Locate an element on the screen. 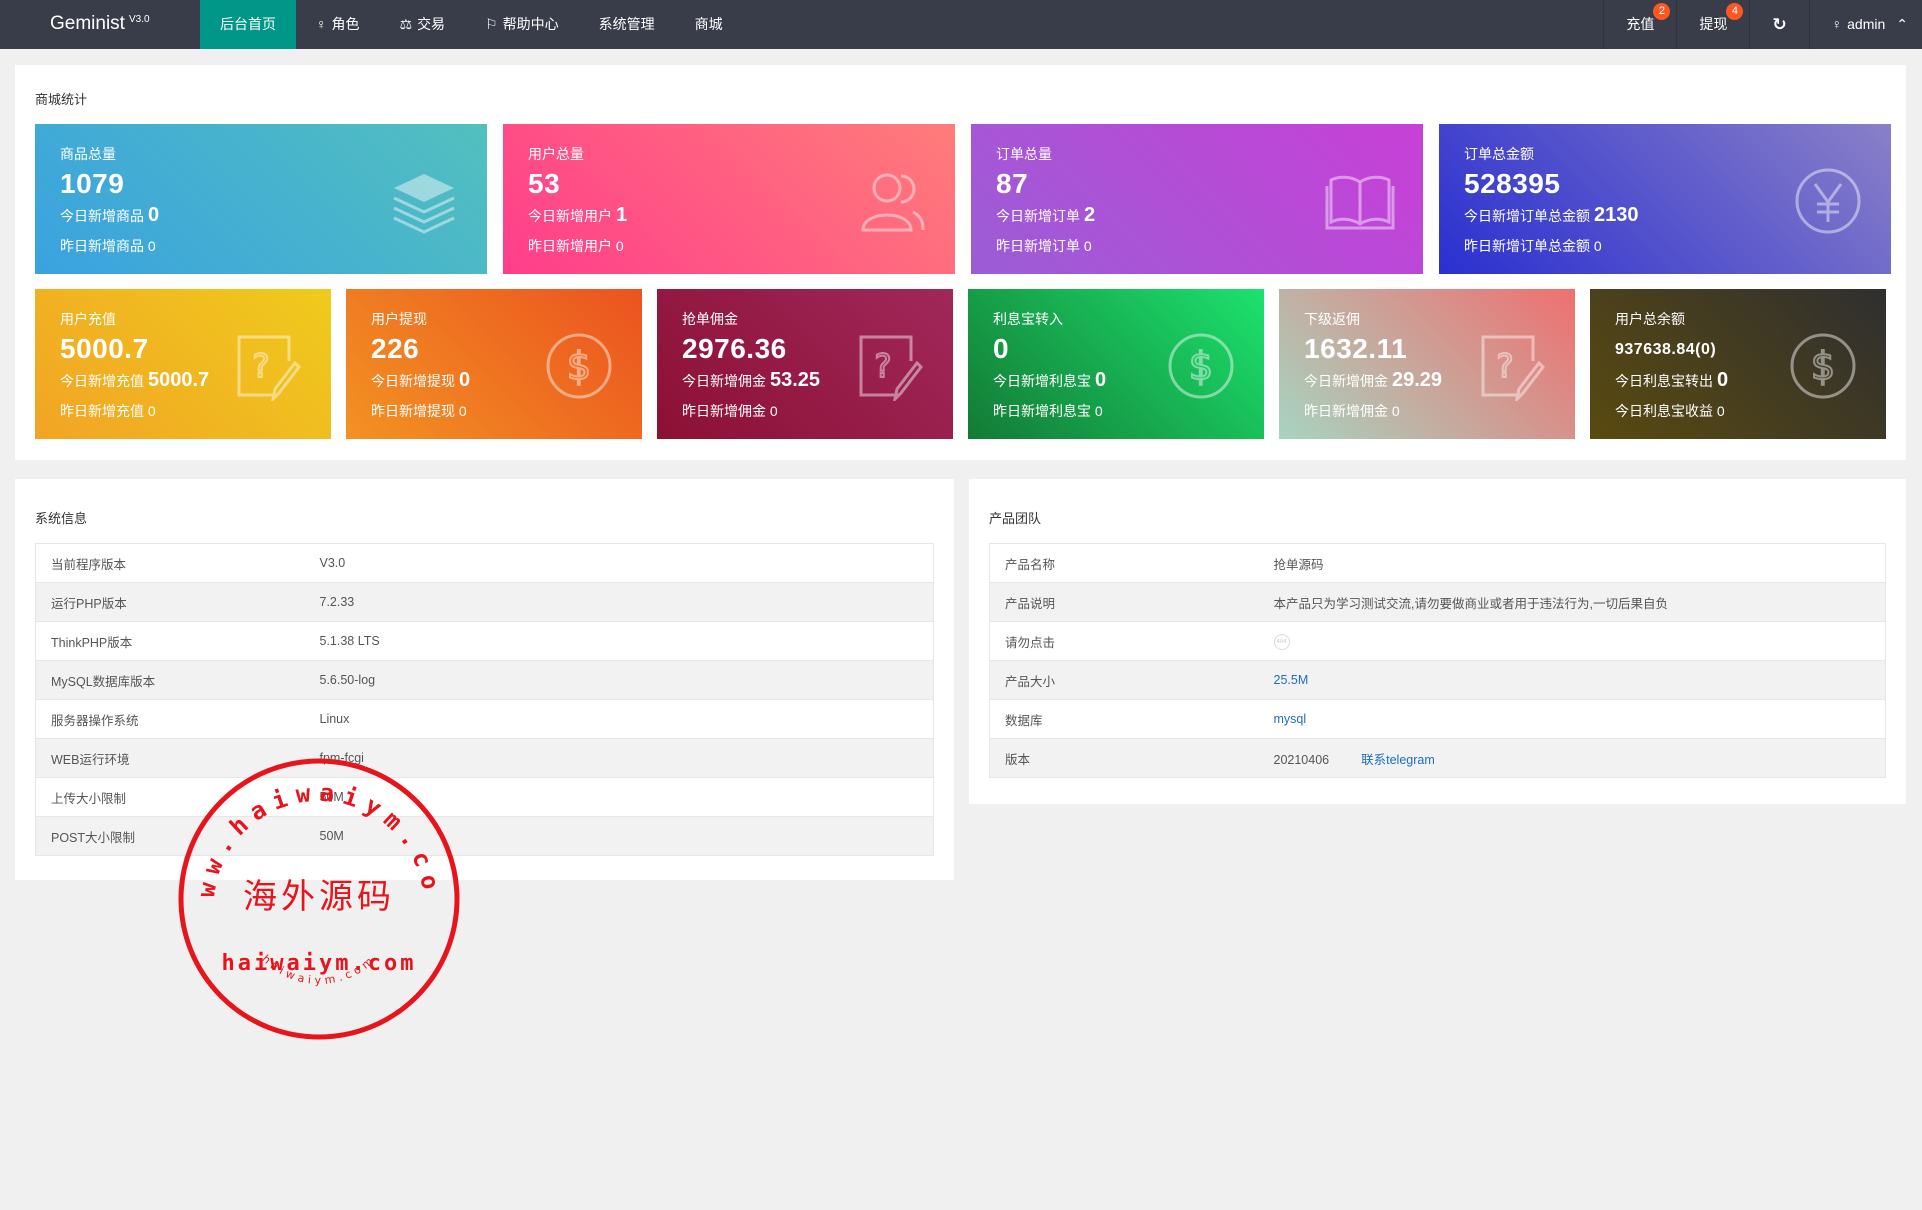 The width and height of the screenshot is (1922, 1210). row-label: 服务器操作系统 is located at coordinates (170, 719).